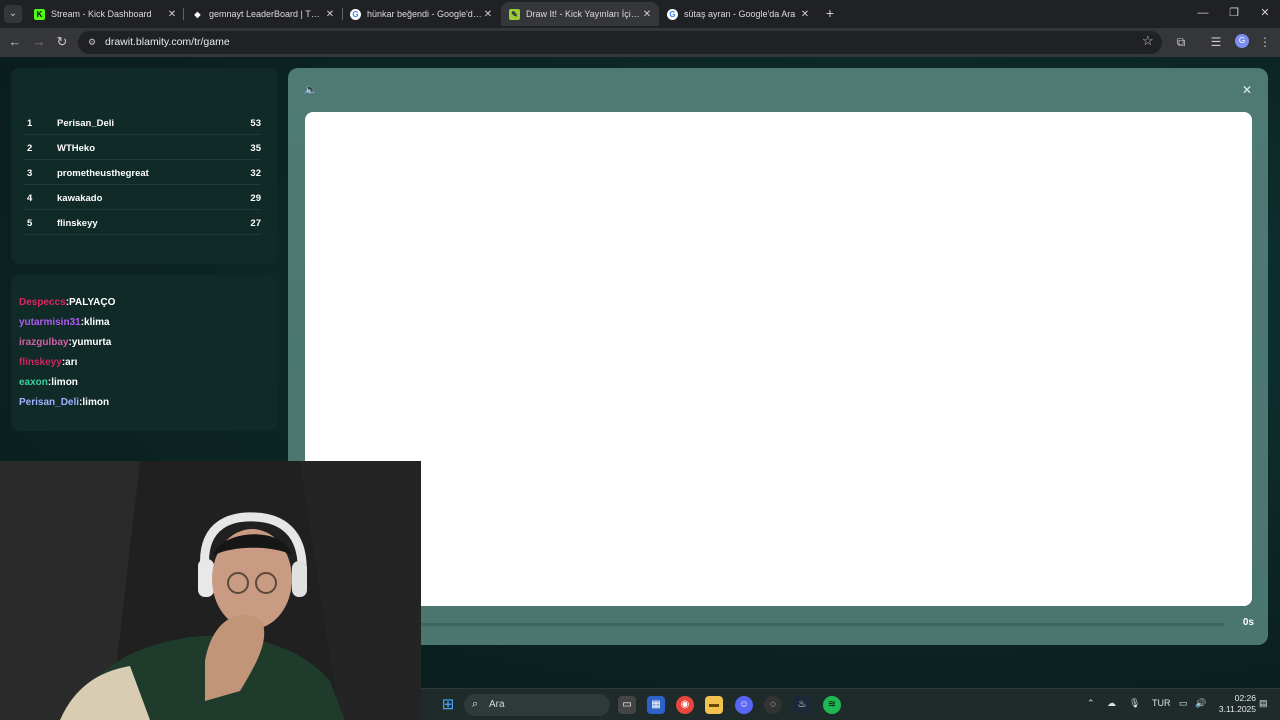 This screenshot has width=1280, height=720. Describe the element at coordinates (583, 14) in the screenshot. I see `tab-label: Draw It! - Kick Yayınları İçin Çiz` at that location.